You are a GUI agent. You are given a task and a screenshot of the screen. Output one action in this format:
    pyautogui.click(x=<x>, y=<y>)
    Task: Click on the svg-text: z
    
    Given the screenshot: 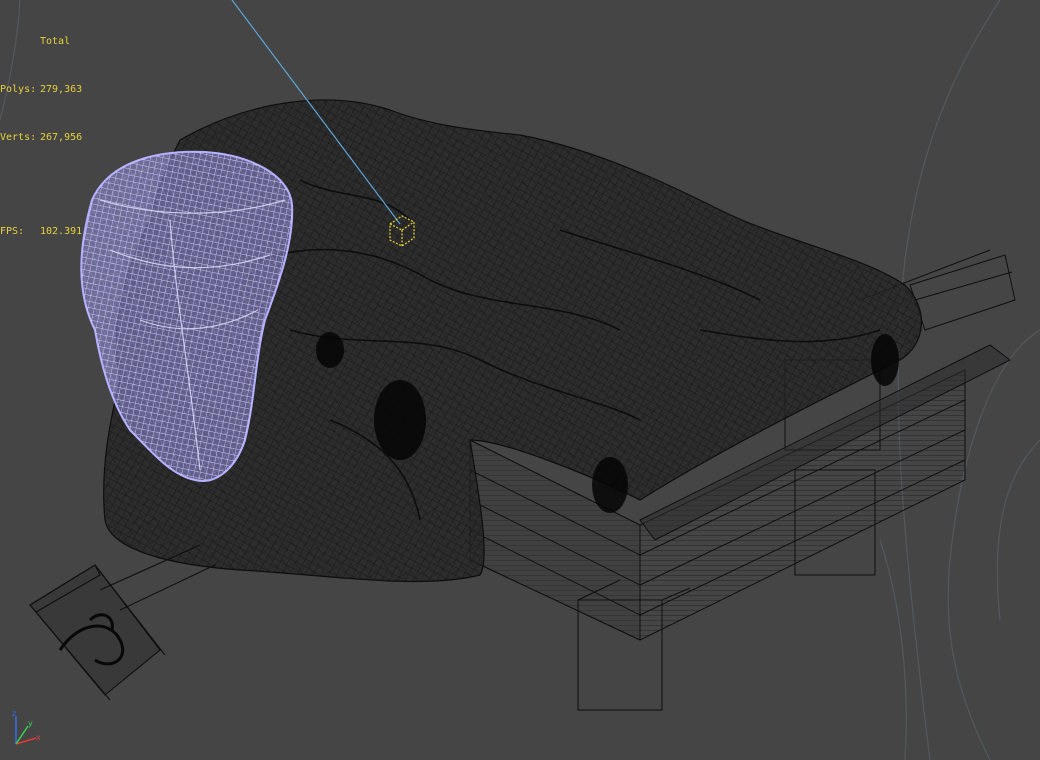 What is the action you would take?
    pyautogui.click(x=14, y=713)
    